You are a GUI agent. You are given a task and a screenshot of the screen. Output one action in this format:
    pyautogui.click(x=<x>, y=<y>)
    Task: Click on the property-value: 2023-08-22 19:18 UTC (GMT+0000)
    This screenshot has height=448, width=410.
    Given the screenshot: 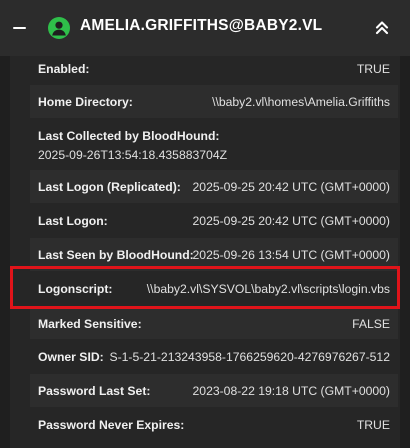 What is the action you would take?
    pyautogui.click(x=291, y=391)
    